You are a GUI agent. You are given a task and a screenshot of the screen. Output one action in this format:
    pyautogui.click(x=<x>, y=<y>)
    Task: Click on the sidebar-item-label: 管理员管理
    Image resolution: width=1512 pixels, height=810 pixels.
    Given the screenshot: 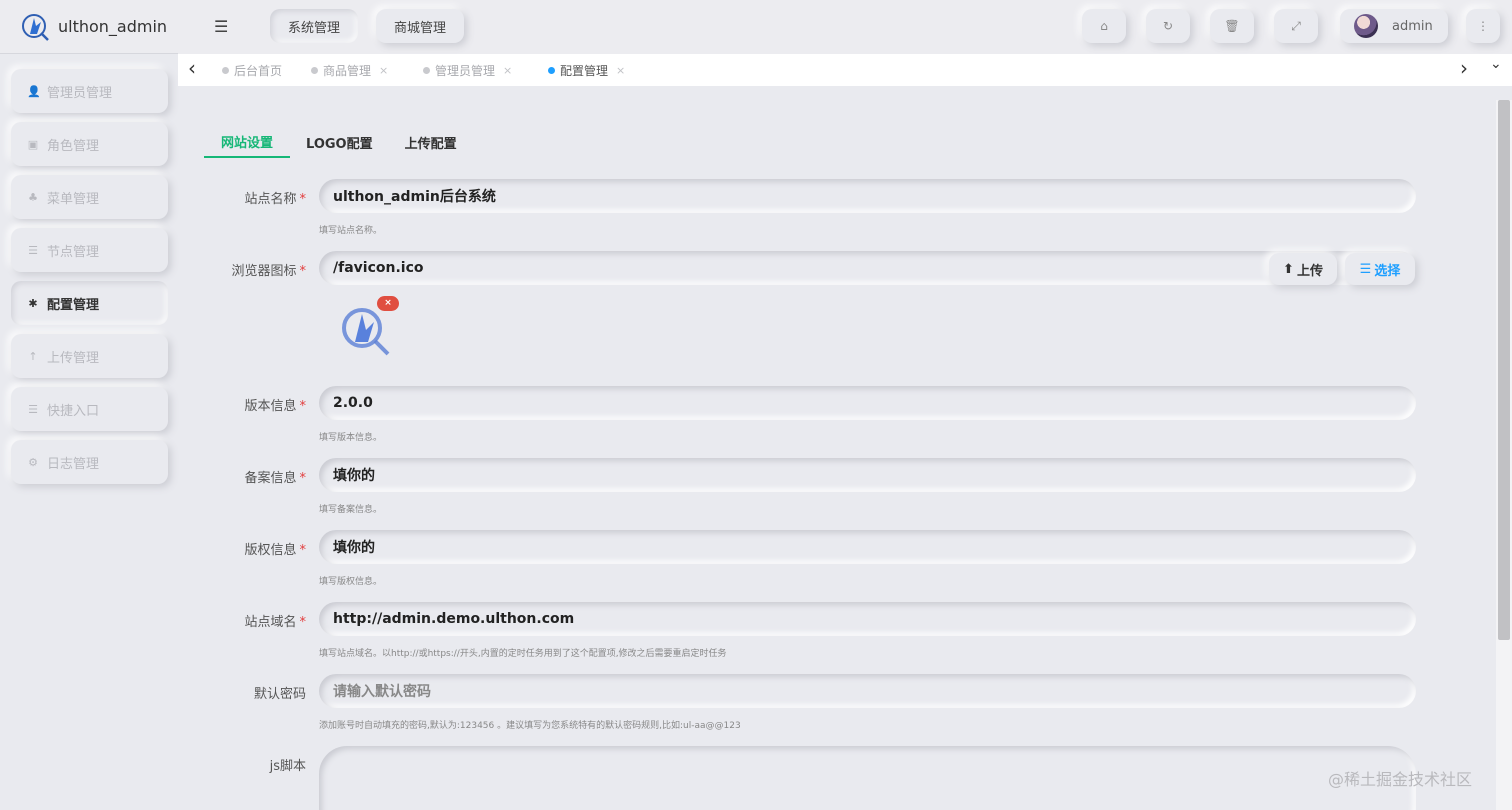 What is the action you would take?
    pyautogui.click(x=80, y=93)
    